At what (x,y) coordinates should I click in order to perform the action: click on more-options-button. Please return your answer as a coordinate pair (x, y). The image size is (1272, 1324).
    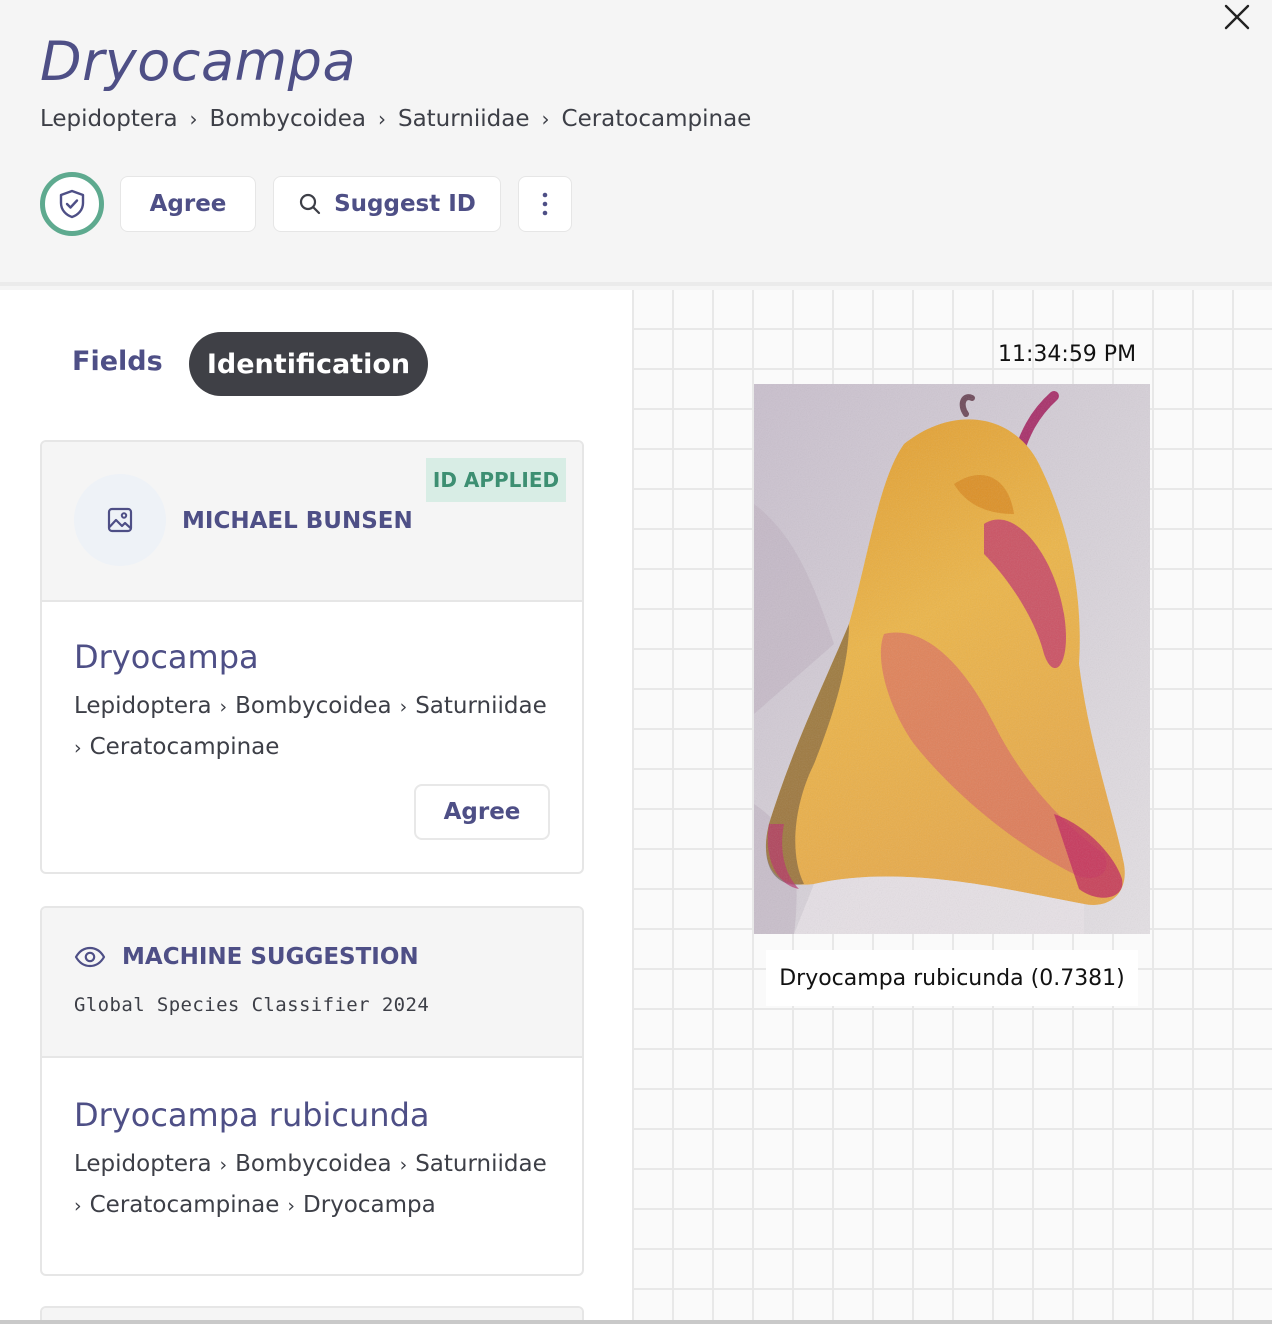
    Looking at the image, I should click on (545, 204).